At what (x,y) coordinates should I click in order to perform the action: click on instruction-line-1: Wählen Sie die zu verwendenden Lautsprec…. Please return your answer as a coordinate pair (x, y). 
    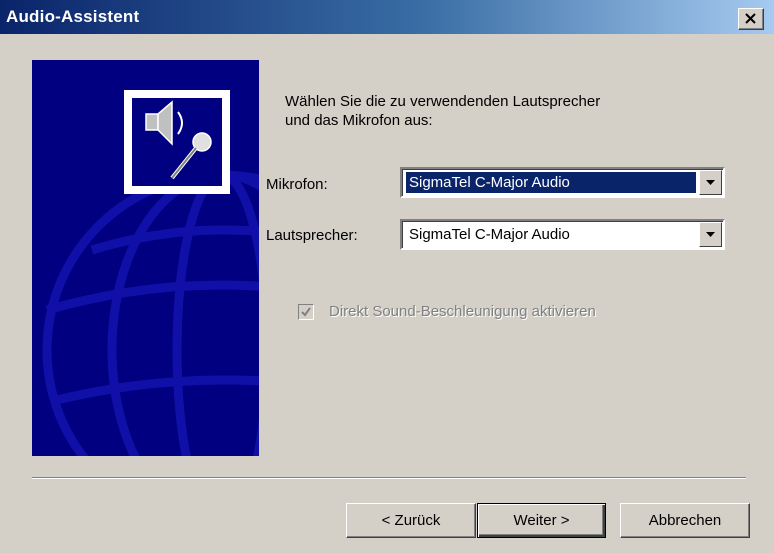
    Looking at the image, I should click on (443, 101).